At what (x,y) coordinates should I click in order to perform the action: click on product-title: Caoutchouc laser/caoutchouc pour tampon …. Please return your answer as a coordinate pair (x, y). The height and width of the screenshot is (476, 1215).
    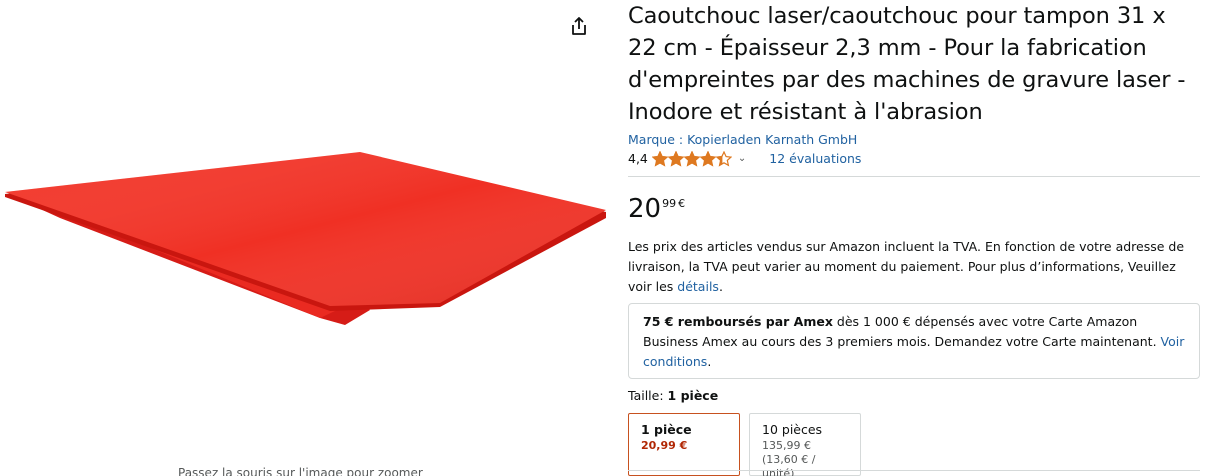
    Looking at the image, I should click on (907, 64).